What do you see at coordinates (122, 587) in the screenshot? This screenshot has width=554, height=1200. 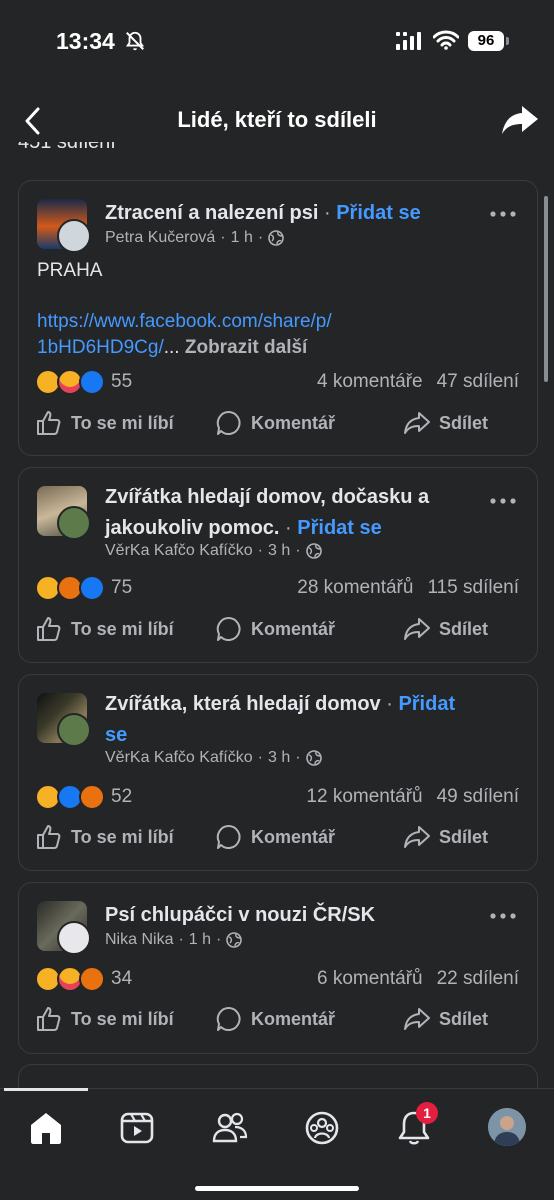 I see `reaction-count: 75` at bounding box center [122, 587].